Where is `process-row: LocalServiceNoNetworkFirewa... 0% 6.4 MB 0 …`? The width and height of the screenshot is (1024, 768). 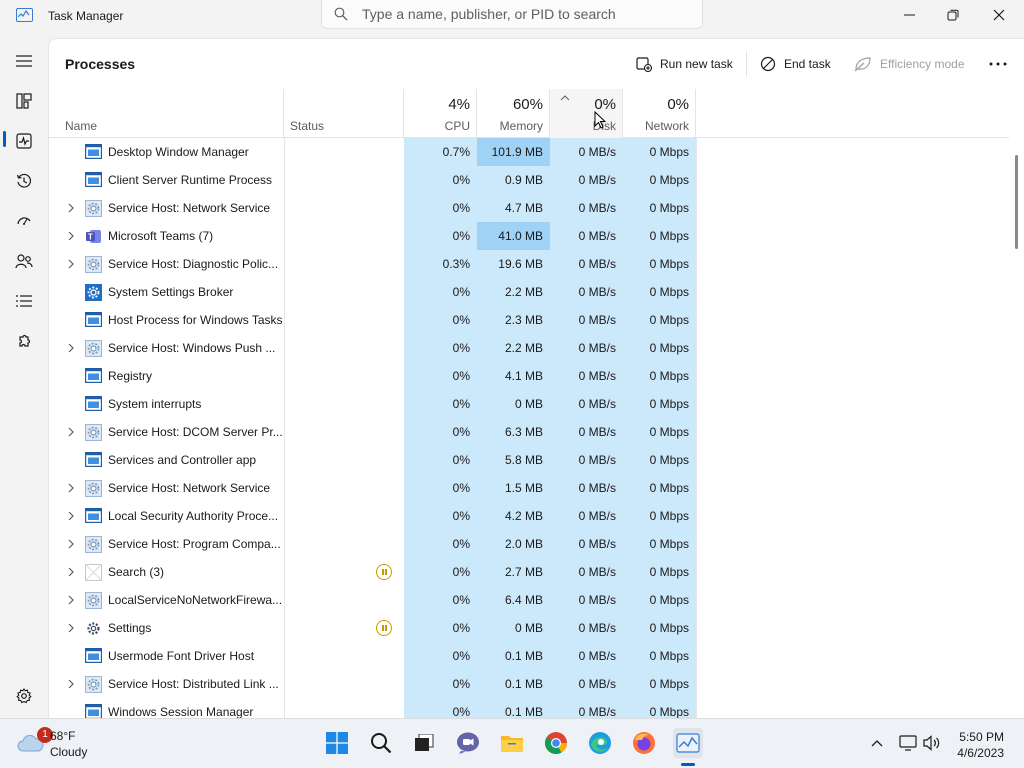 process-row: LocalServiceNoNetworkFirewa... 0% 6.4 MB 0 … is located at coordinates (529, 600).